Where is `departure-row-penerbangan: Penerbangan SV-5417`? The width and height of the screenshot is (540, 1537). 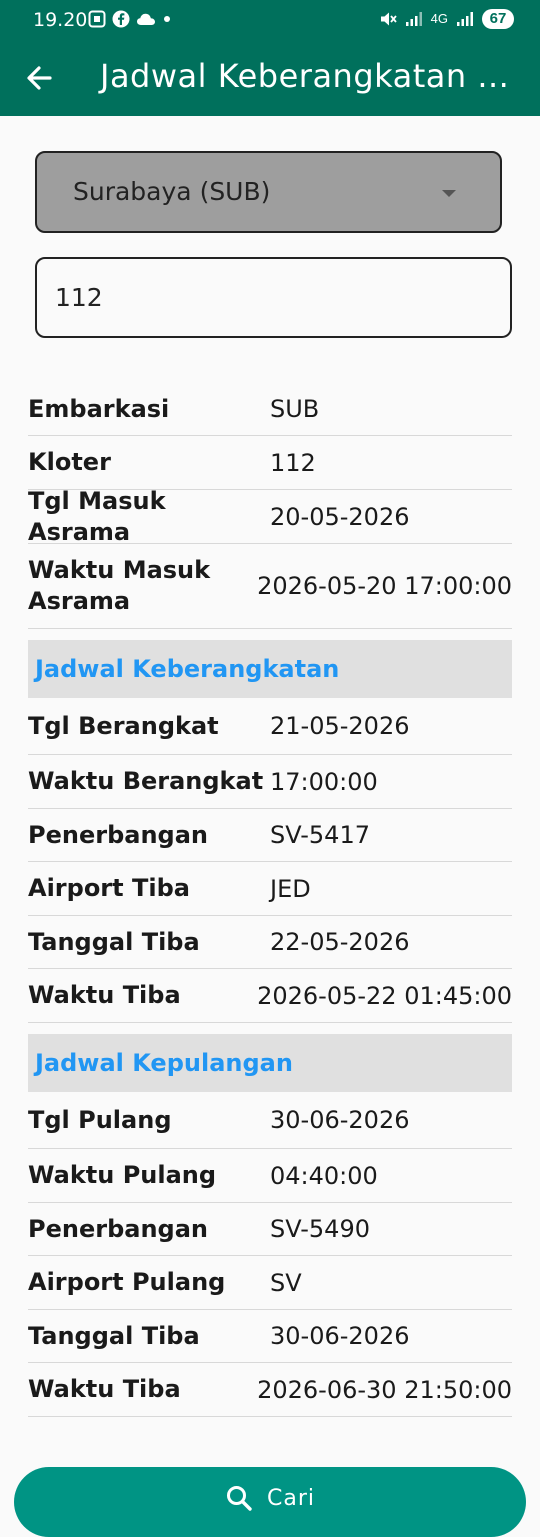
departure-row-penerbangan: Penerbangan SV-5417 is located at coordinates (270, 835).